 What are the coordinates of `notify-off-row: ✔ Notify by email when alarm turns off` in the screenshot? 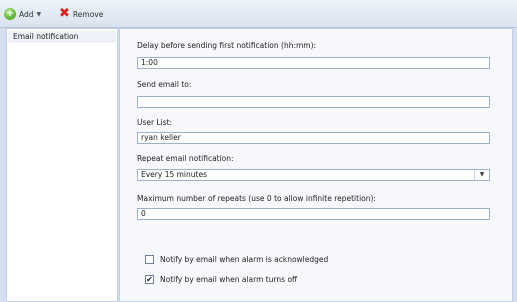 It's located at (221, 279).